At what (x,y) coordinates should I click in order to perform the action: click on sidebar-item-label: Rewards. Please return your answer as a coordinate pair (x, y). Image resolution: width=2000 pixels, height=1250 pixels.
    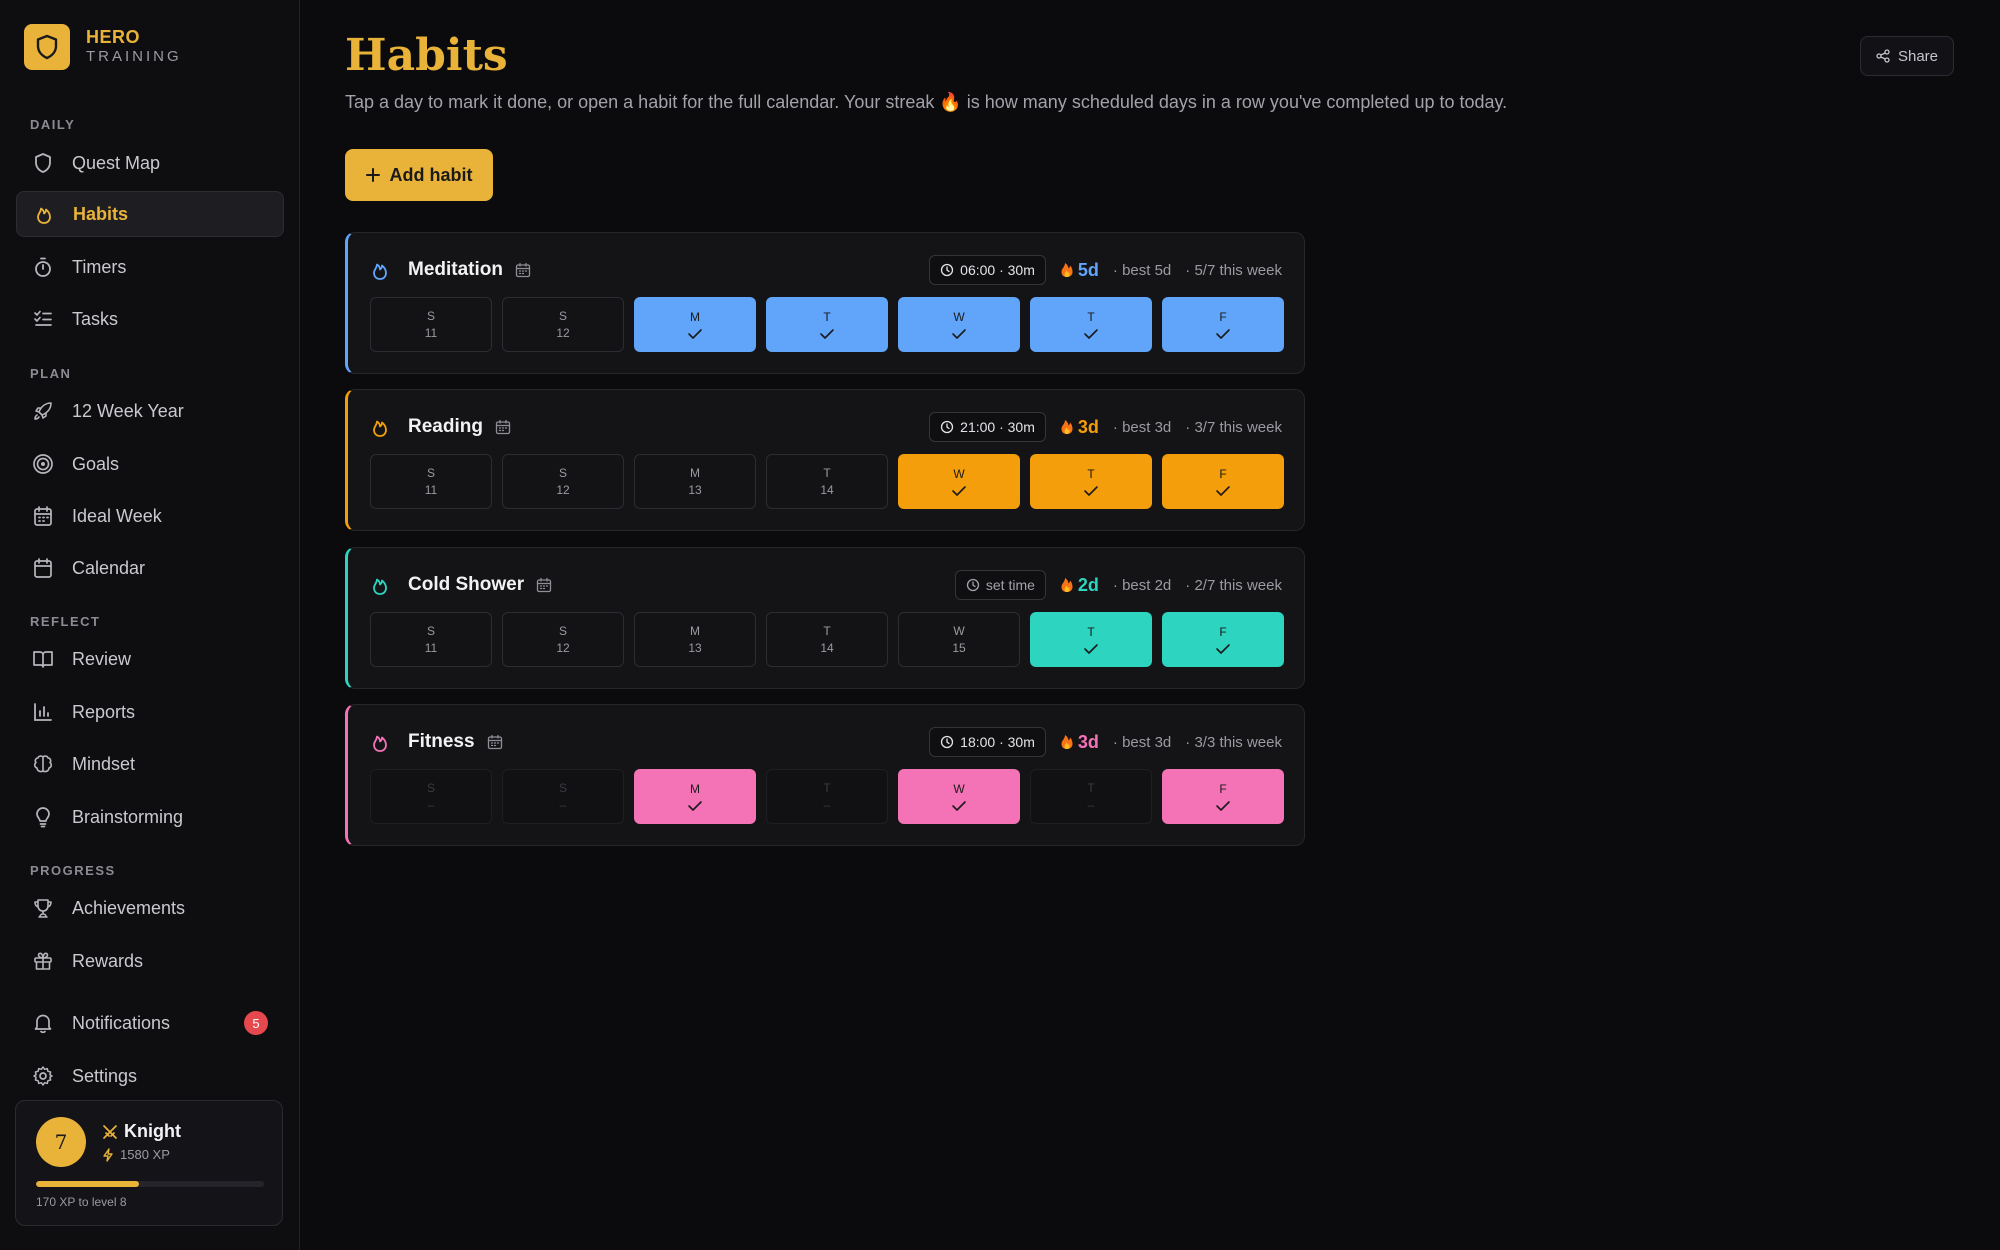
    Looking at the image, I should click on (108, 960).